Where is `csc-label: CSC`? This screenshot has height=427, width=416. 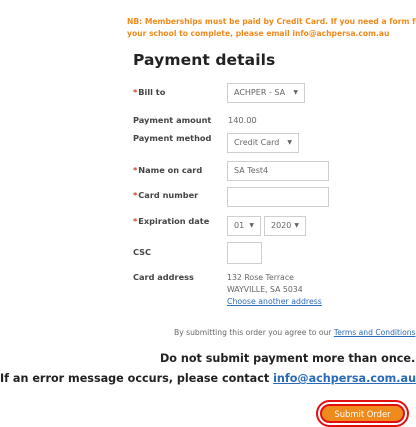
csc-label: CSC is located at coordinates (142, 252).